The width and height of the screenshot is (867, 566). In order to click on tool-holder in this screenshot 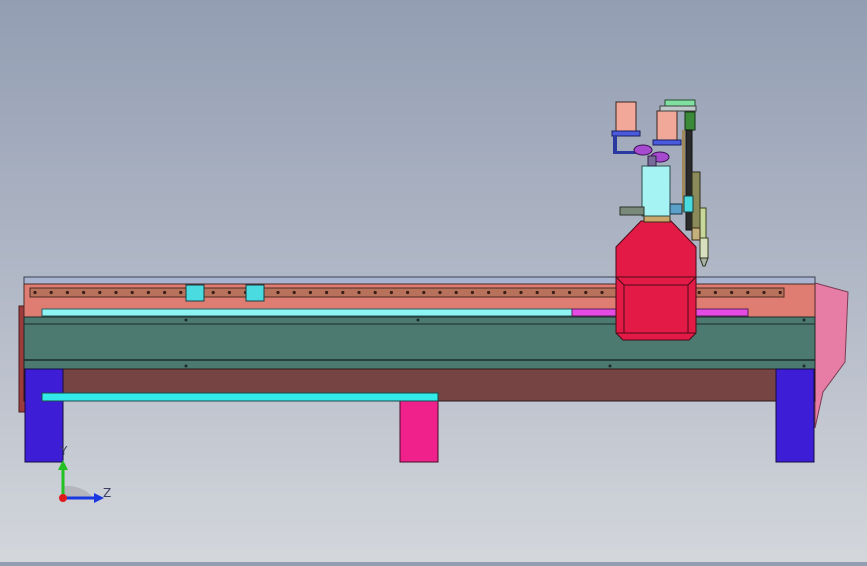, I will do `click(703, 223)`.